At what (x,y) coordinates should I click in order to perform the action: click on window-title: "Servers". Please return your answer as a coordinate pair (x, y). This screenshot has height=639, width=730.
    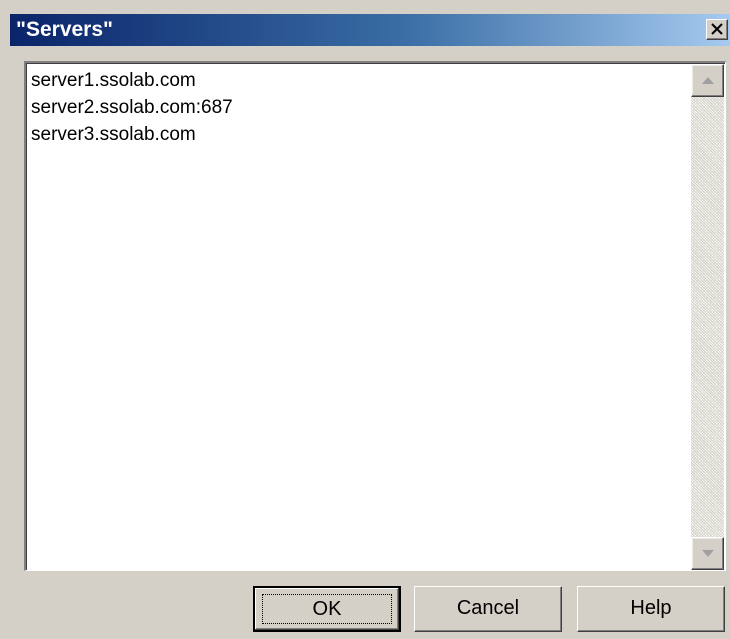
    Looking at the image, I should click on (64, 29).